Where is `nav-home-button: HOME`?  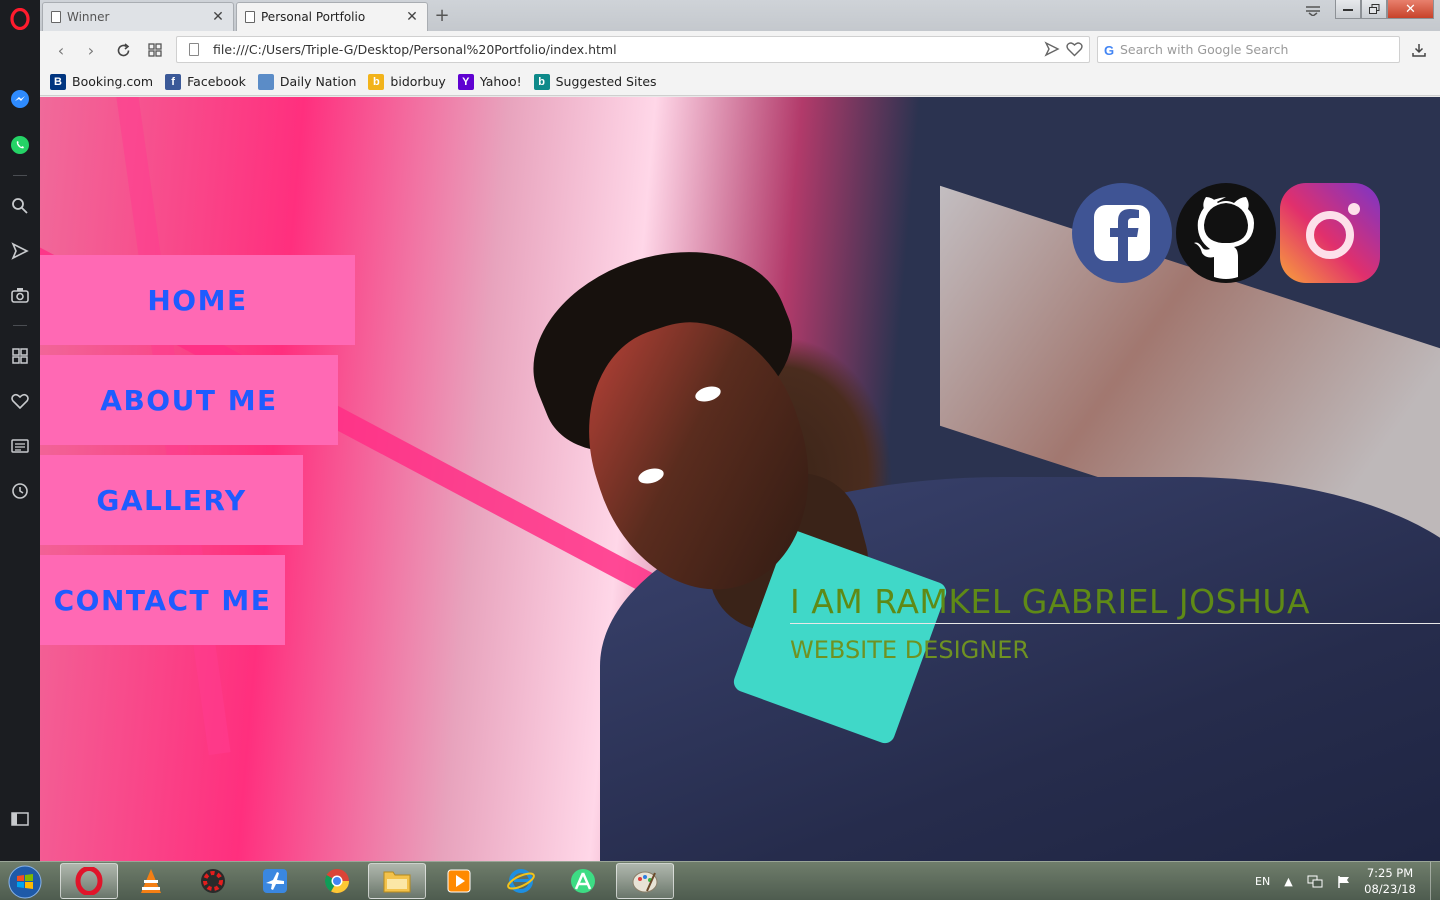 nav-home-button: HOME is located at coordinates (197, 300).